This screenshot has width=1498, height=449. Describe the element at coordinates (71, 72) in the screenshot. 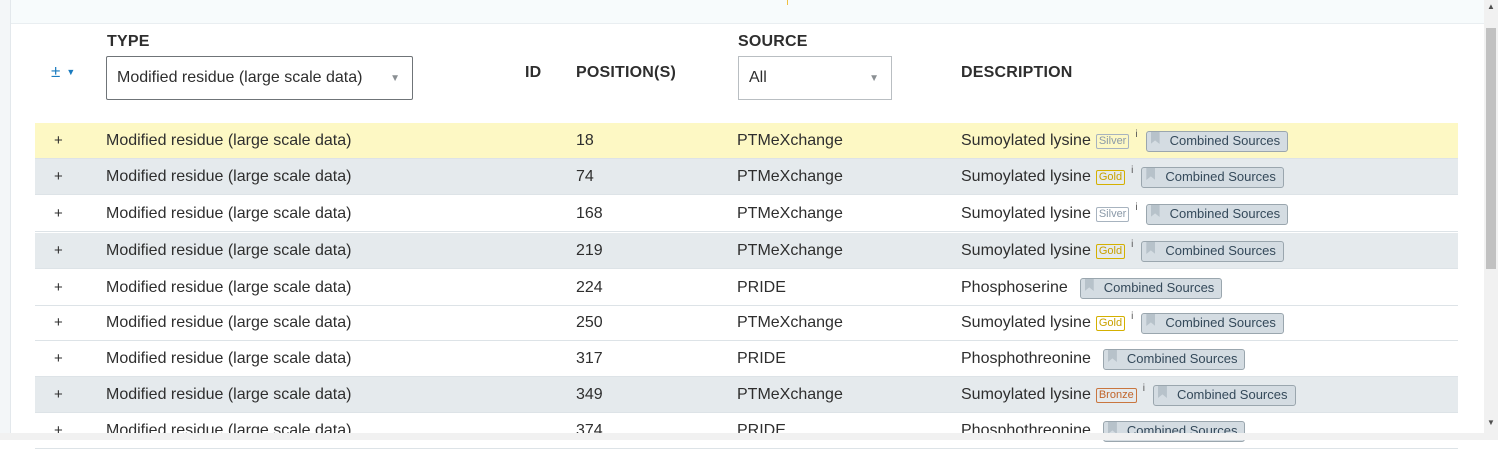

I see `caret-down-icon: ▼` at that location.